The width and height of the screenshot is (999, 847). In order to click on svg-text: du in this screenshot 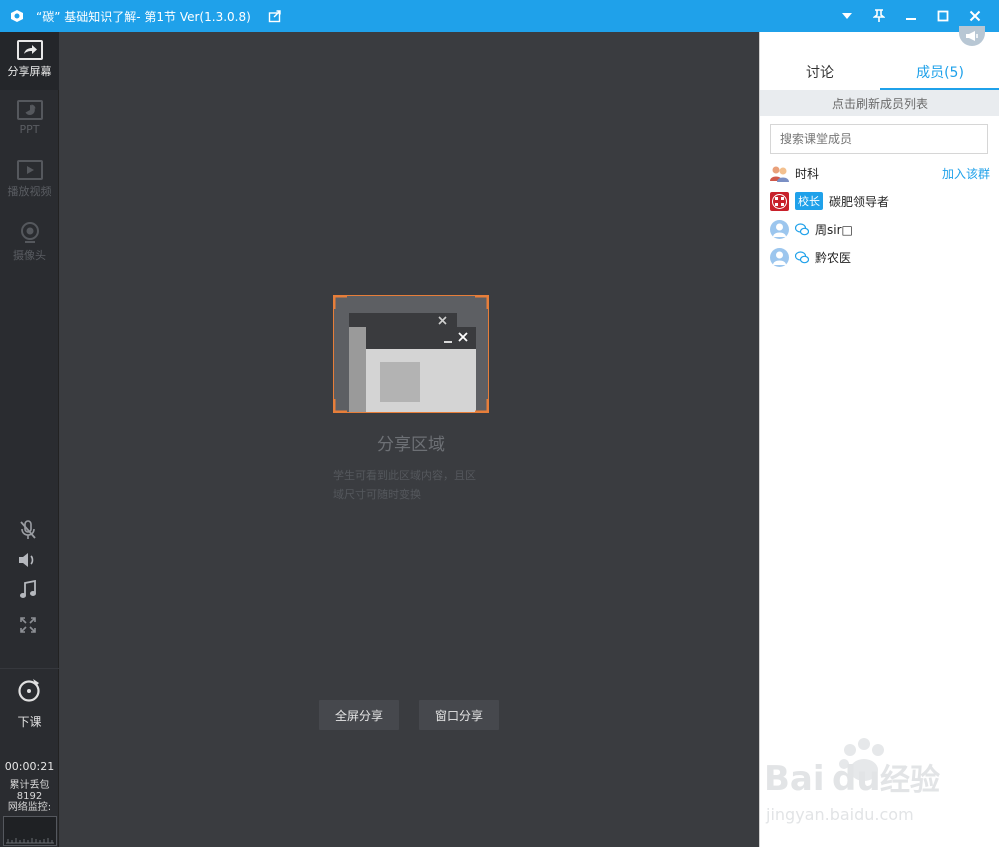, I will do `click(856, 779)`.